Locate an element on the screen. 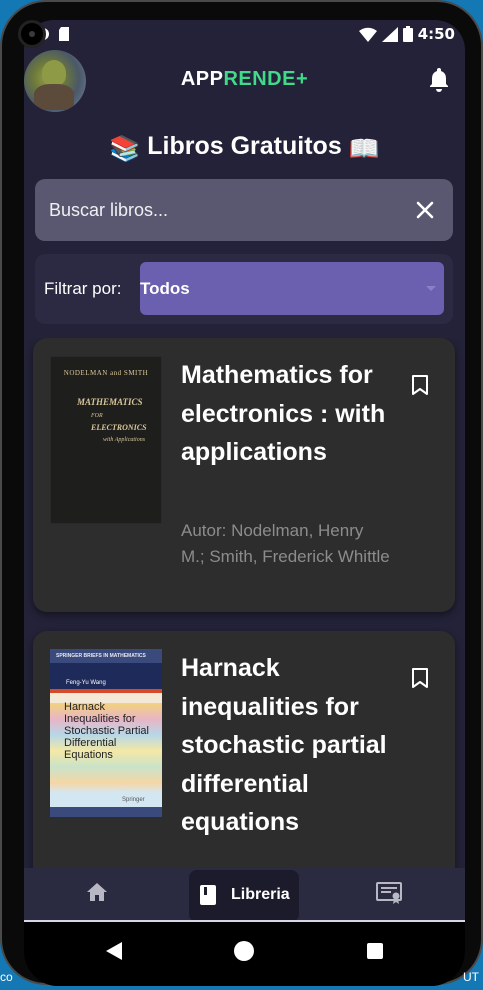 Image resolution: width=483 pixels, height=990 pixels. status-bar: 4:50 is located at coordinates (244, 35).